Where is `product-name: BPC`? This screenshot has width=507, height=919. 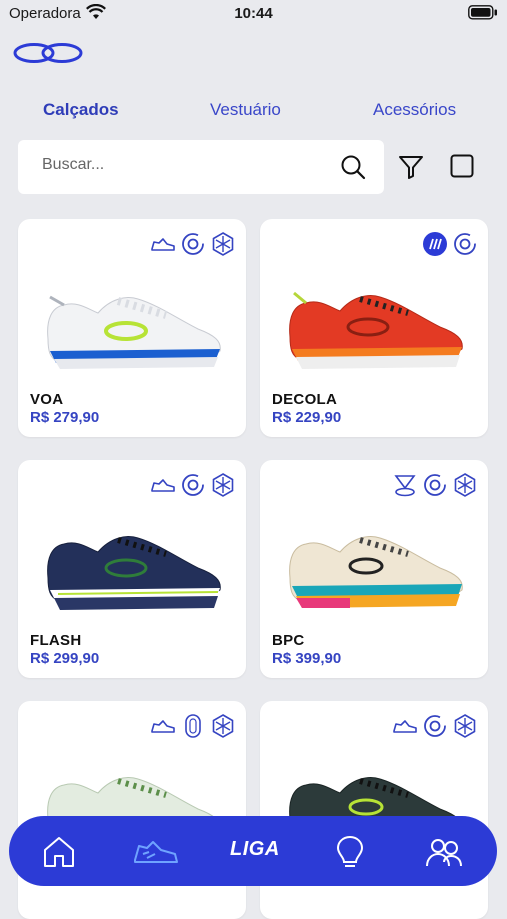 product-name: BPC is located at coordinates (288, 640).